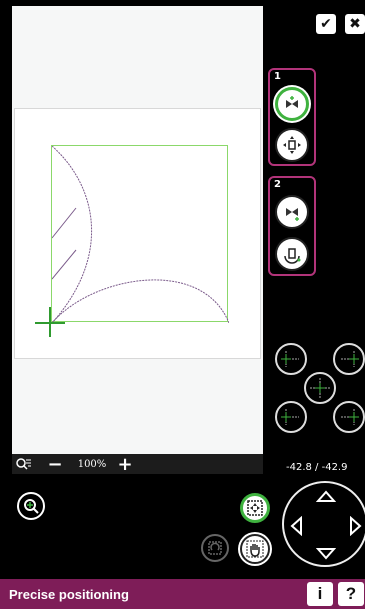 Image resolution: width=365 pixels, height=609 pixels. I want to click on group-1-panel: 1, so click(292, 117).